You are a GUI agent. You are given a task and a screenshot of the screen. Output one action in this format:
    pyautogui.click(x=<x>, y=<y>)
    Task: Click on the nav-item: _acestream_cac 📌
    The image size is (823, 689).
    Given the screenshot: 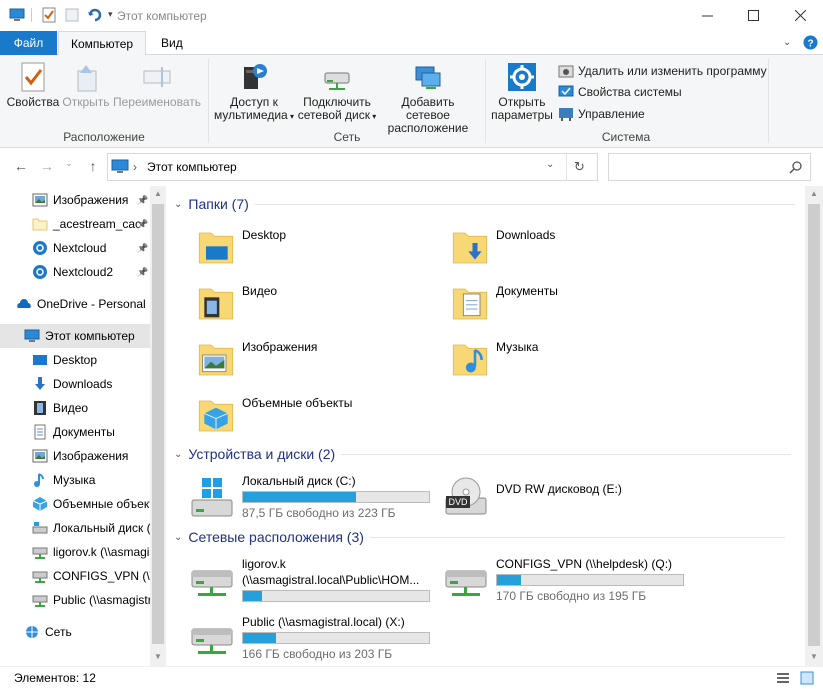 What is the action you would take?
    pyautogui.click(x=75, y=224)
    